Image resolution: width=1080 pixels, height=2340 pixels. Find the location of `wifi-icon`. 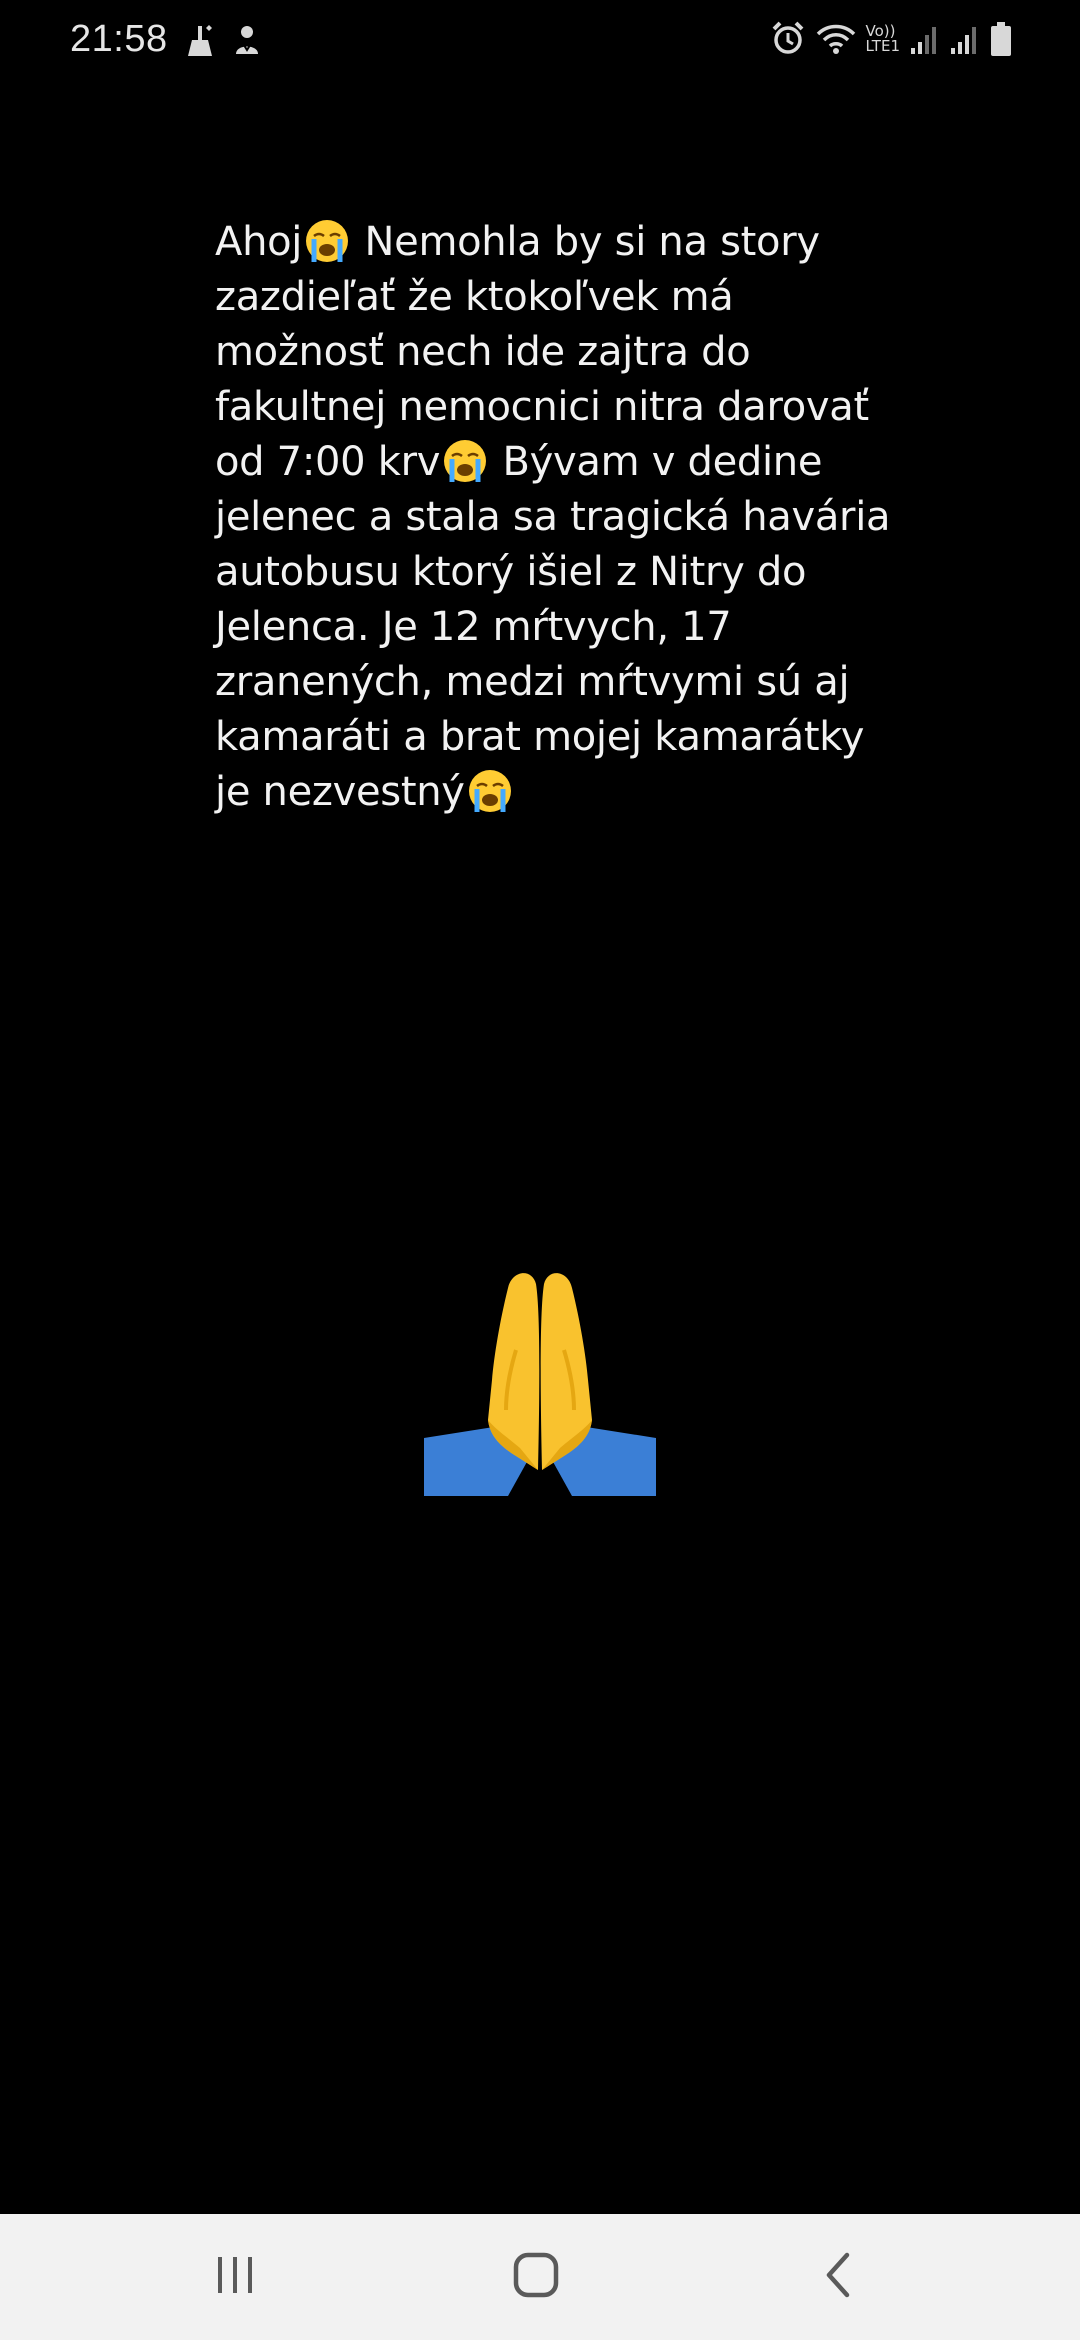

wifi-icon is located at coordinates (836, 39).